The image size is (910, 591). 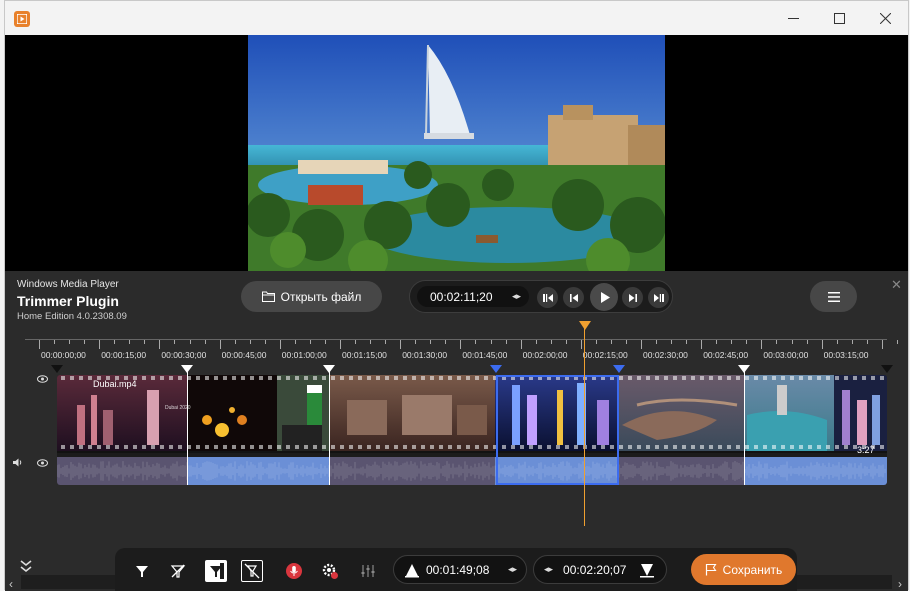 I want to click on menu-button, so click(x=833, y=296).